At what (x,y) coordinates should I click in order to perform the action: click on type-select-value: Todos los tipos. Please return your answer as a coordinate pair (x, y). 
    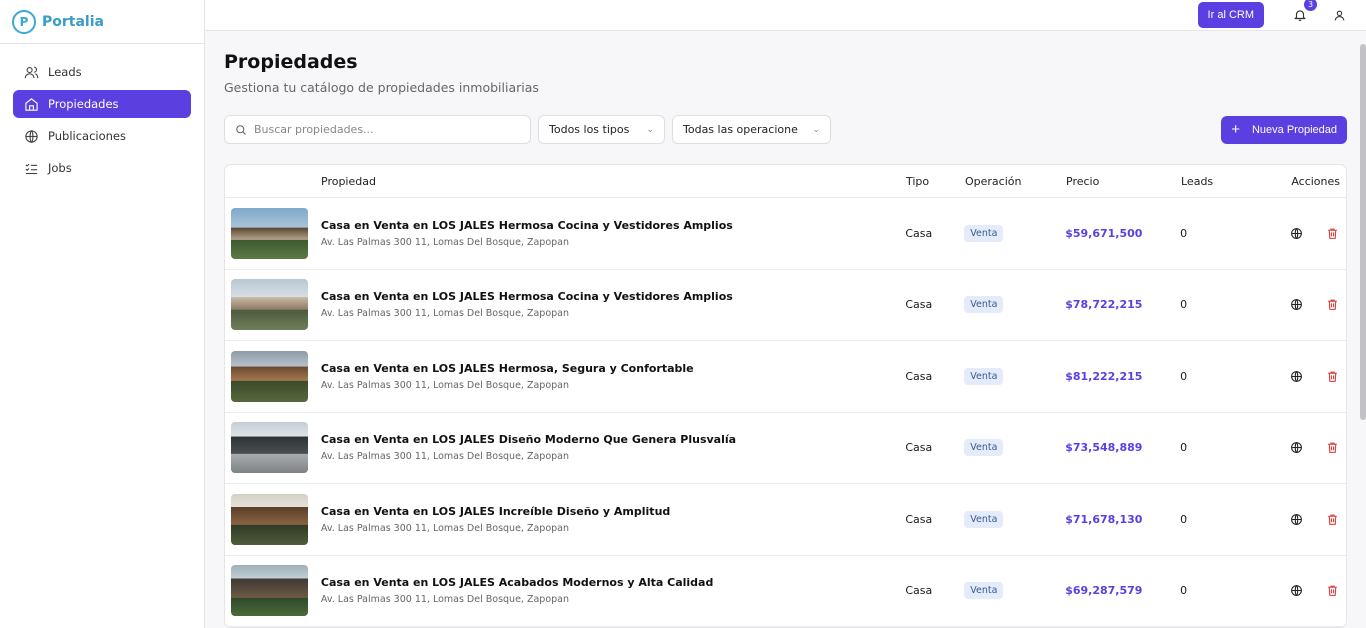
    Looking at the image, I should click on (589, 129).